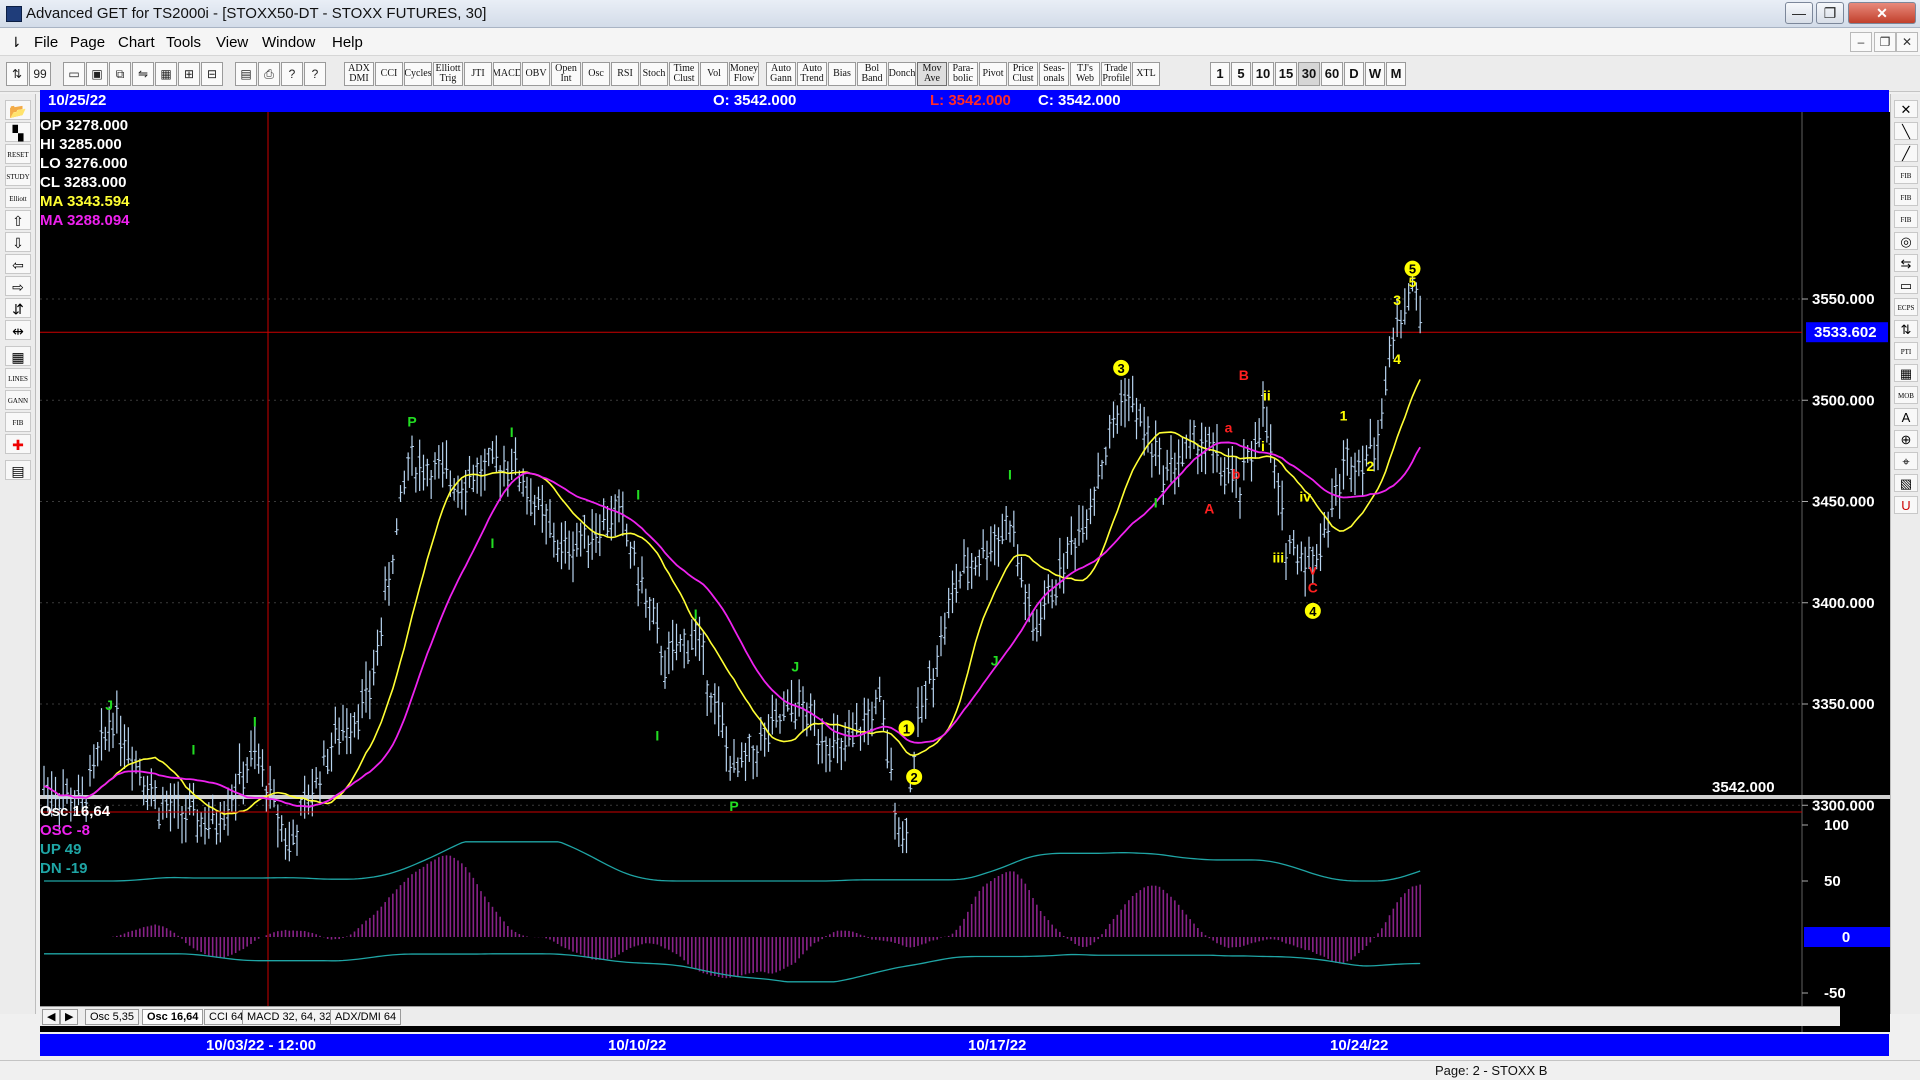 The image size is (1920, 1080). What do you see at coordinates (714, 74) in the screenshot?
I see `study-button-vol: Vol` at bounding box center [714, 74].